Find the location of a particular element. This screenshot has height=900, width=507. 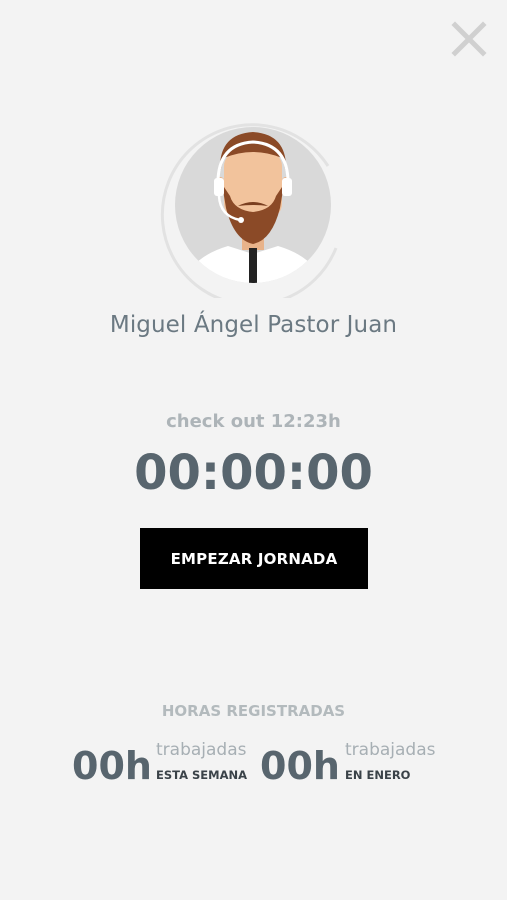

checkout-status: check out 12:23h is located at coordinates (253, 421).